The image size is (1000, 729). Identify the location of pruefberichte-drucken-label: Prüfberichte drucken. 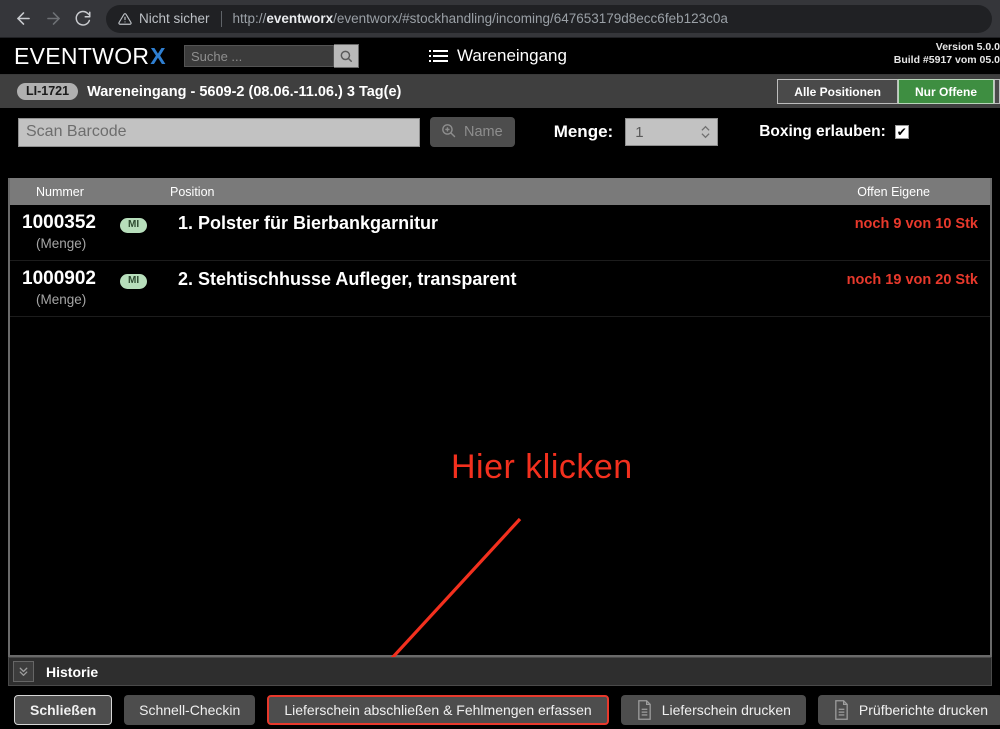
(923, 709).